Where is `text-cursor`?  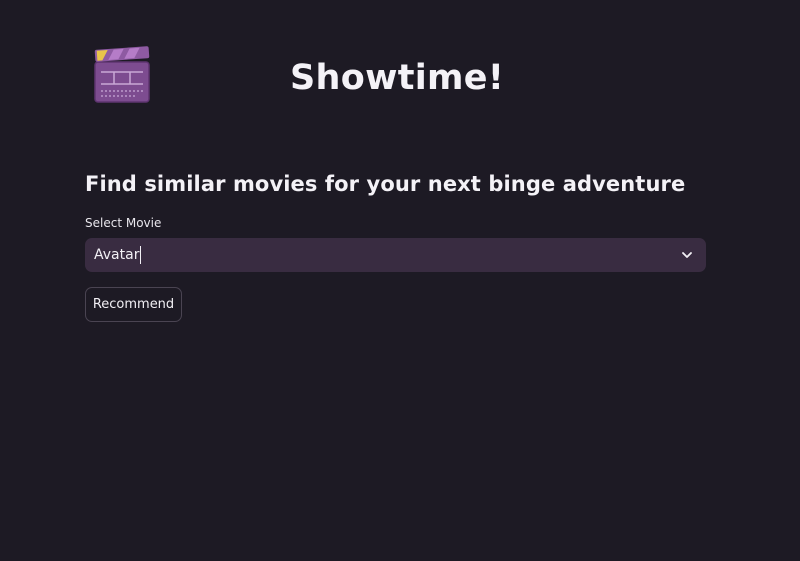 text-cursor is located at coordinates (141, 255).